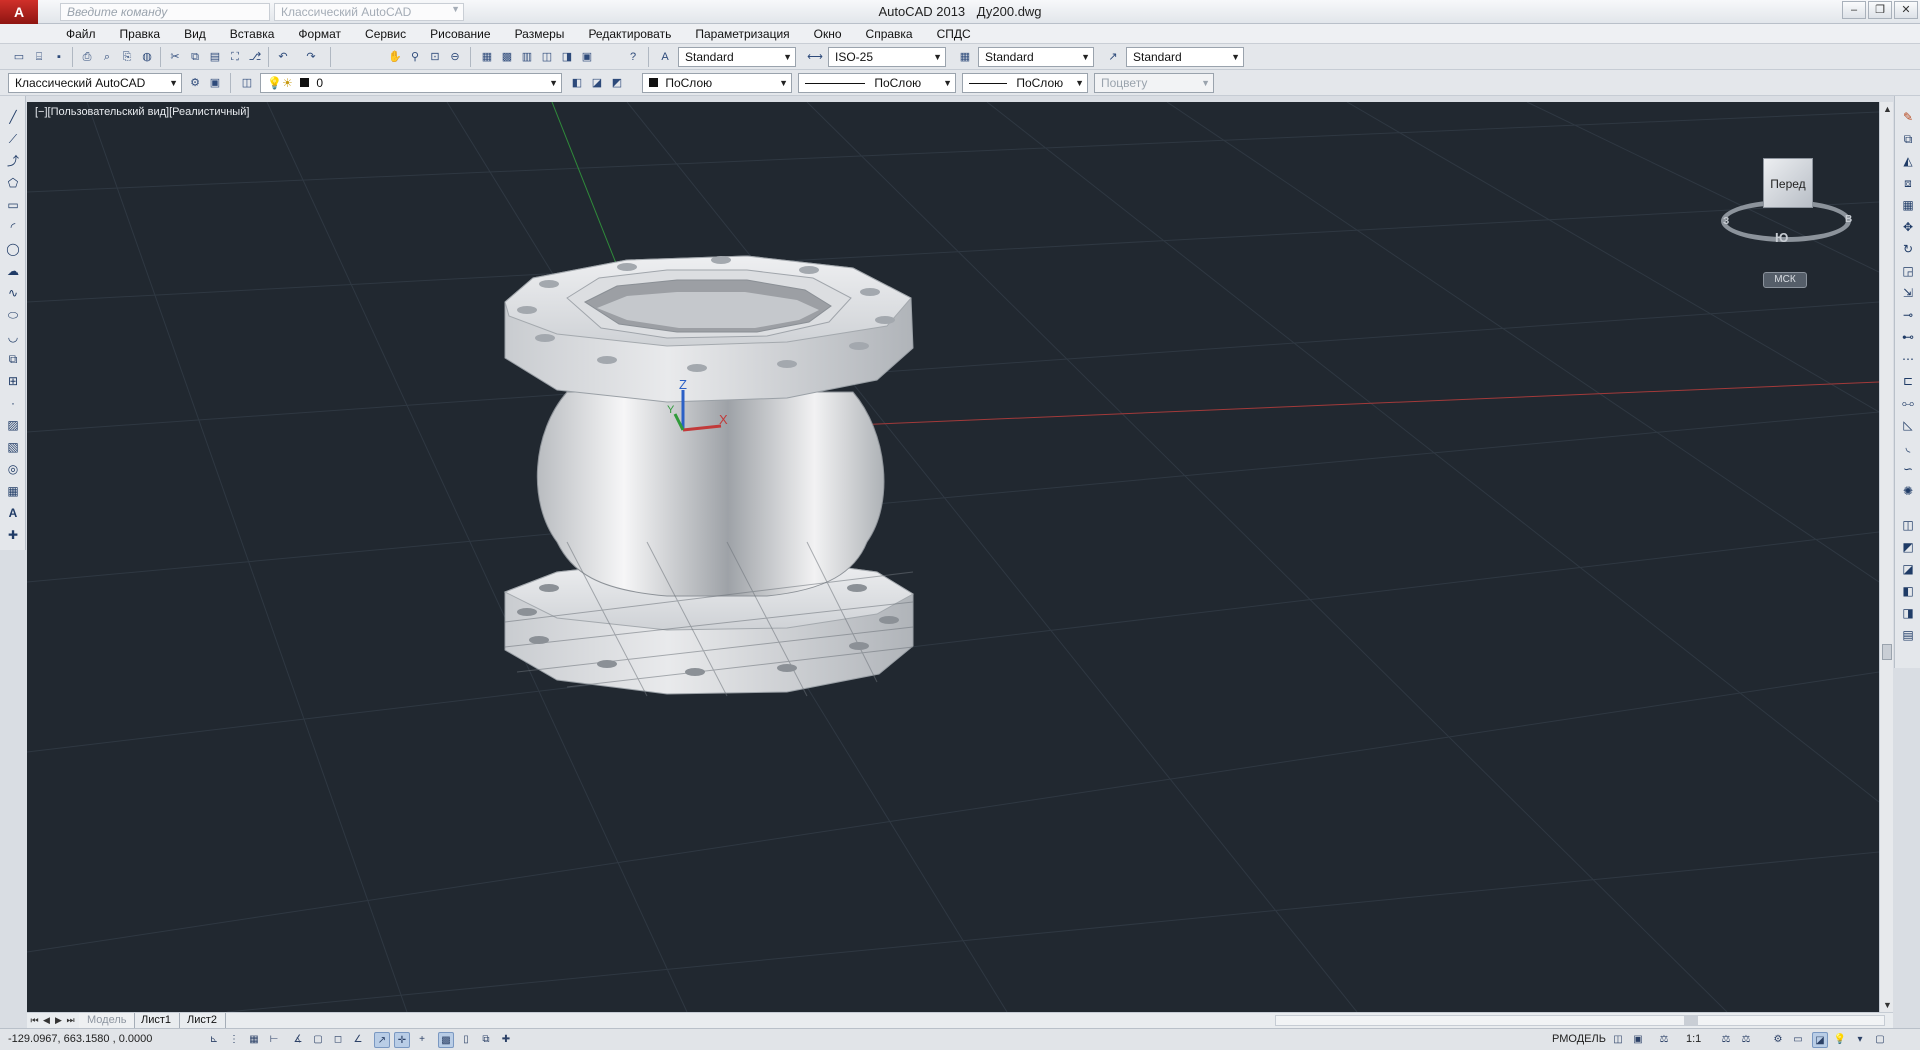  Describe the element at coordinates (1887, 652) in the screenshot. I see `vertical-scroll-thumb` at that location.